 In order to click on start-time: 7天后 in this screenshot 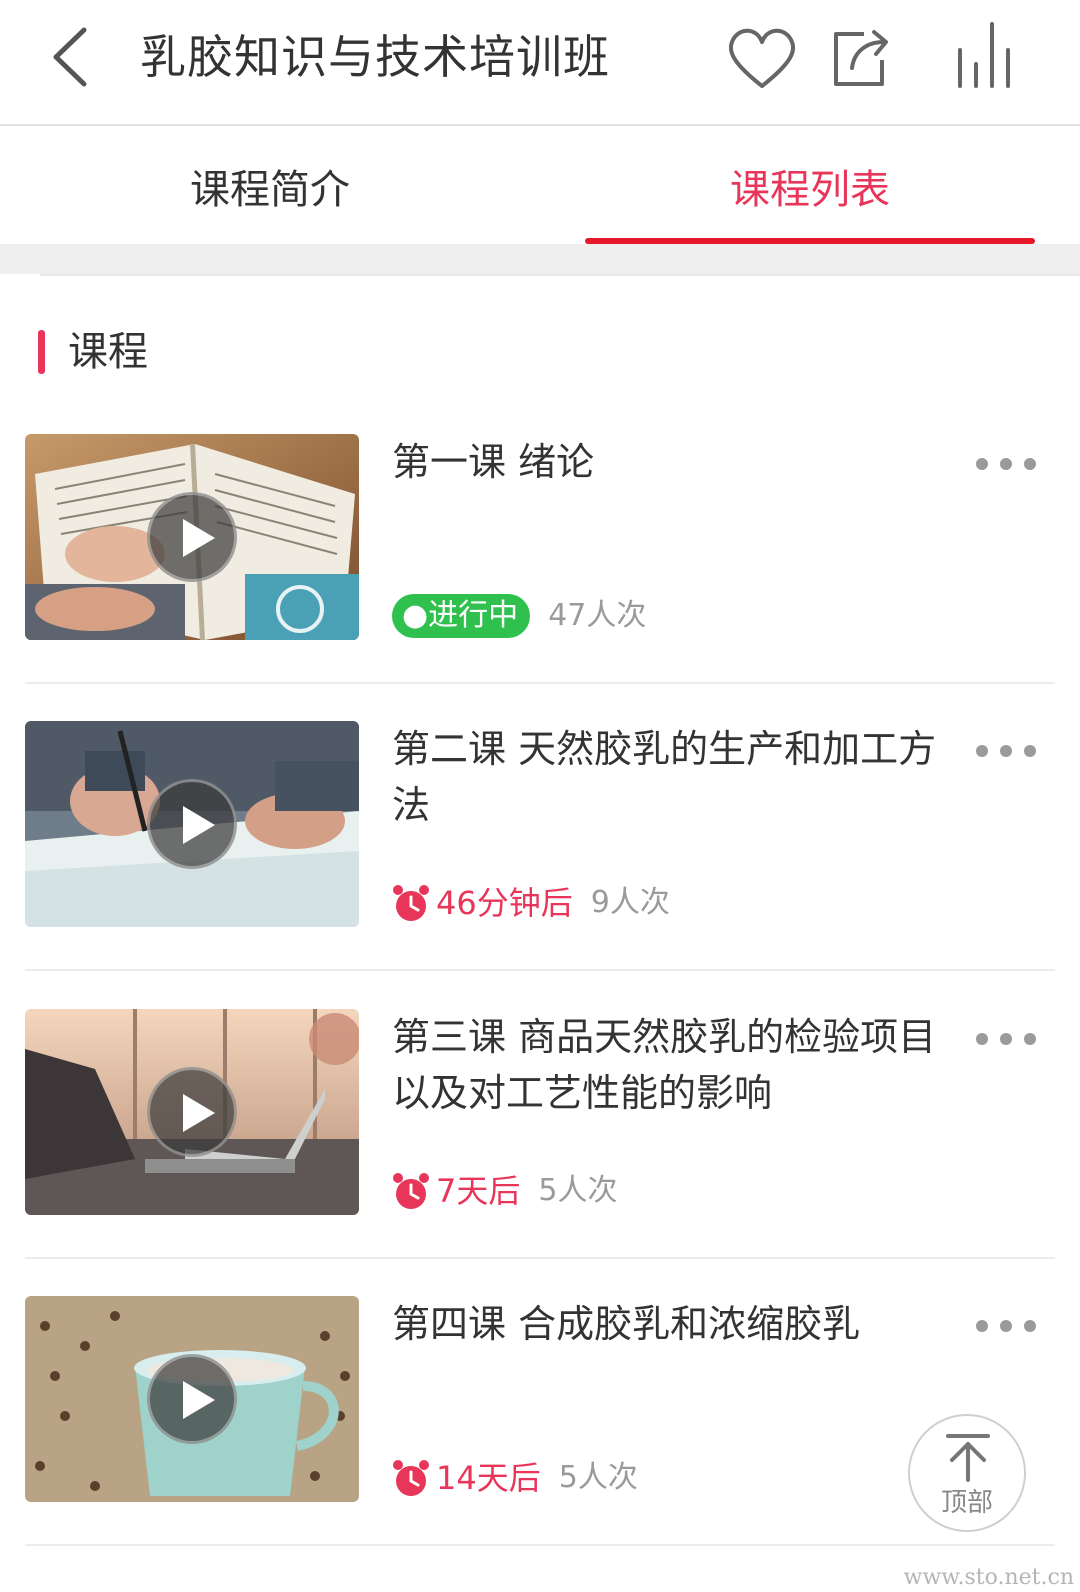, I will do `click(478, 1191)`.